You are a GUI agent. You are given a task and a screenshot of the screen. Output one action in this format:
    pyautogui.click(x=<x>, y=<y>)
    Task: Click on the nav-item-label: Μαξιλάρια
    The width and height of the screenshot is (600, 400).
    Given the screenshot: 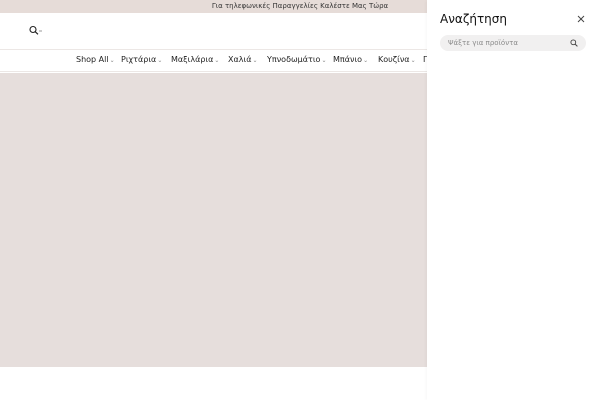 What is the action you would take?
    pyautogui.click(x=192, y=59)
    